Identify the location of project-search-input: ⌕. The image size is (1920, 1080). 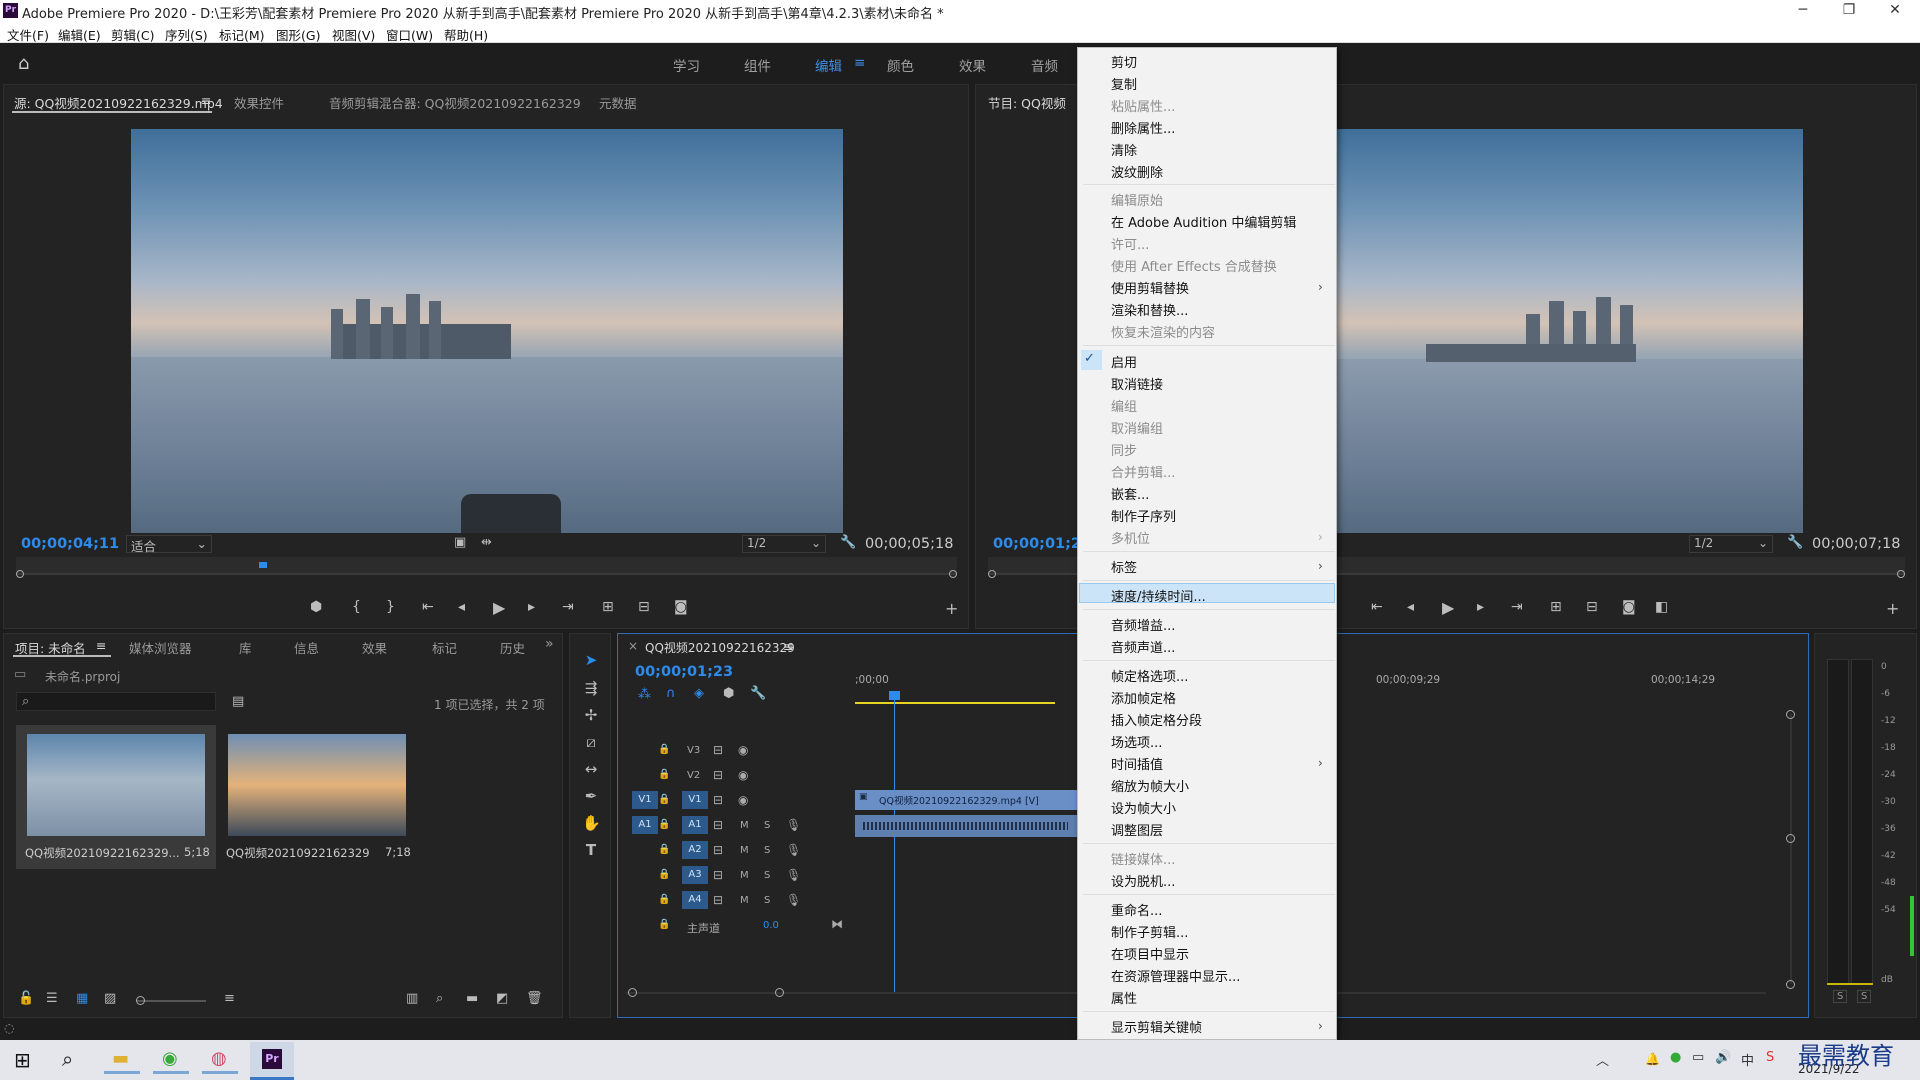
(116, 701).